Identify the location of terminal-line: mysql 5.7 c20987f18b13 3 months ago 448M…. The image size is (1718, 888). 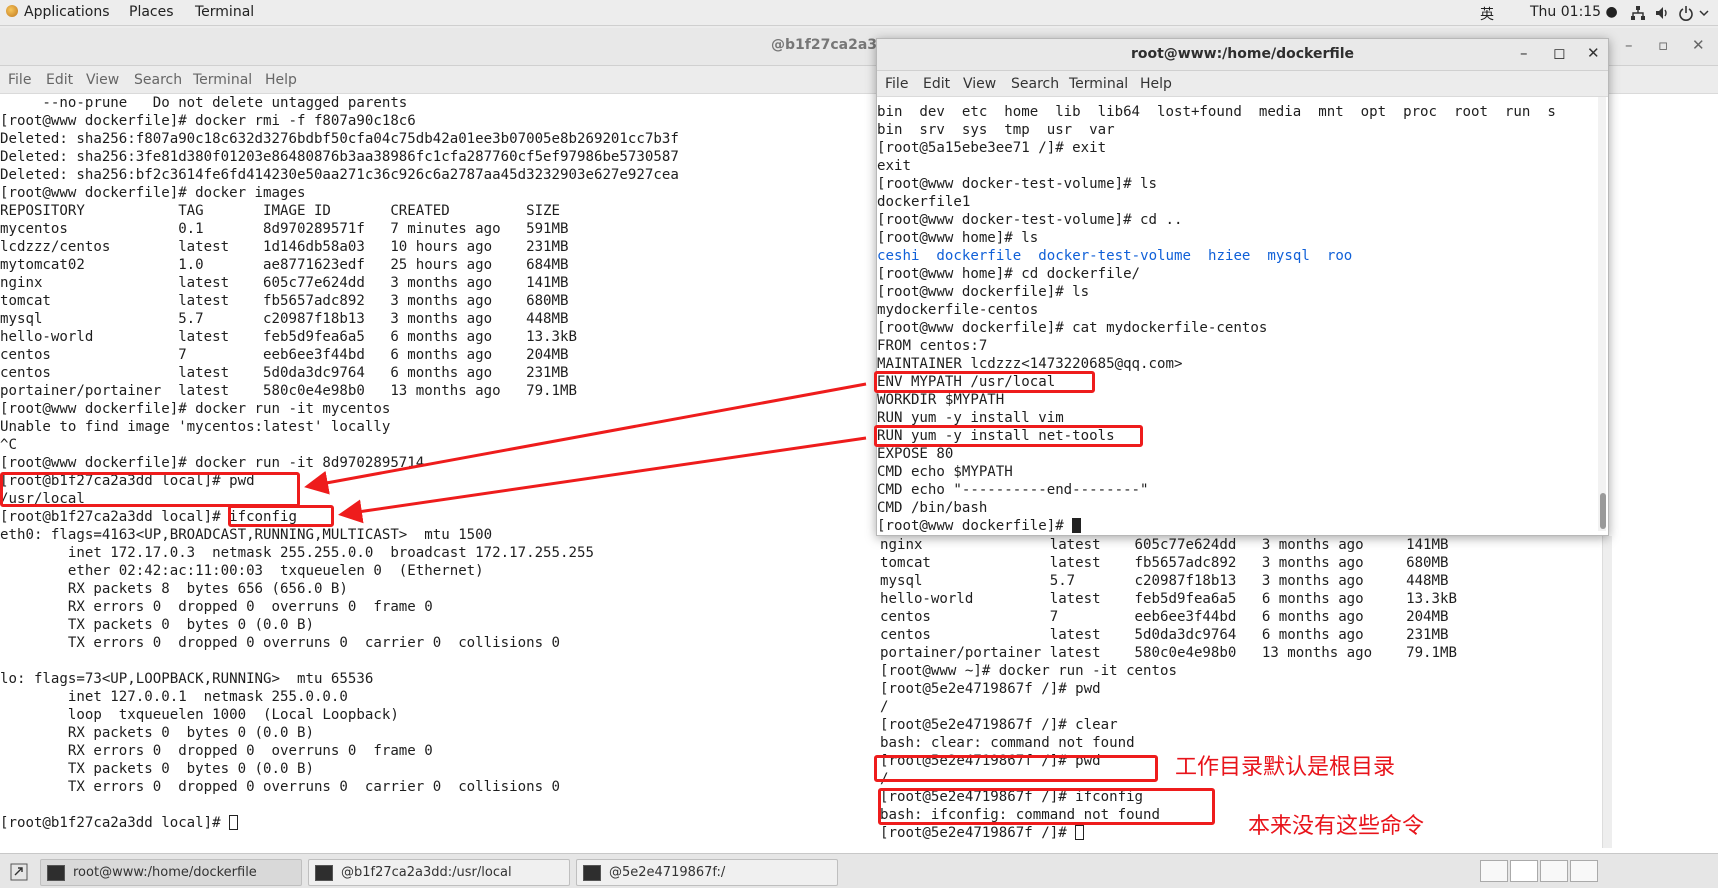
(1164, 581).